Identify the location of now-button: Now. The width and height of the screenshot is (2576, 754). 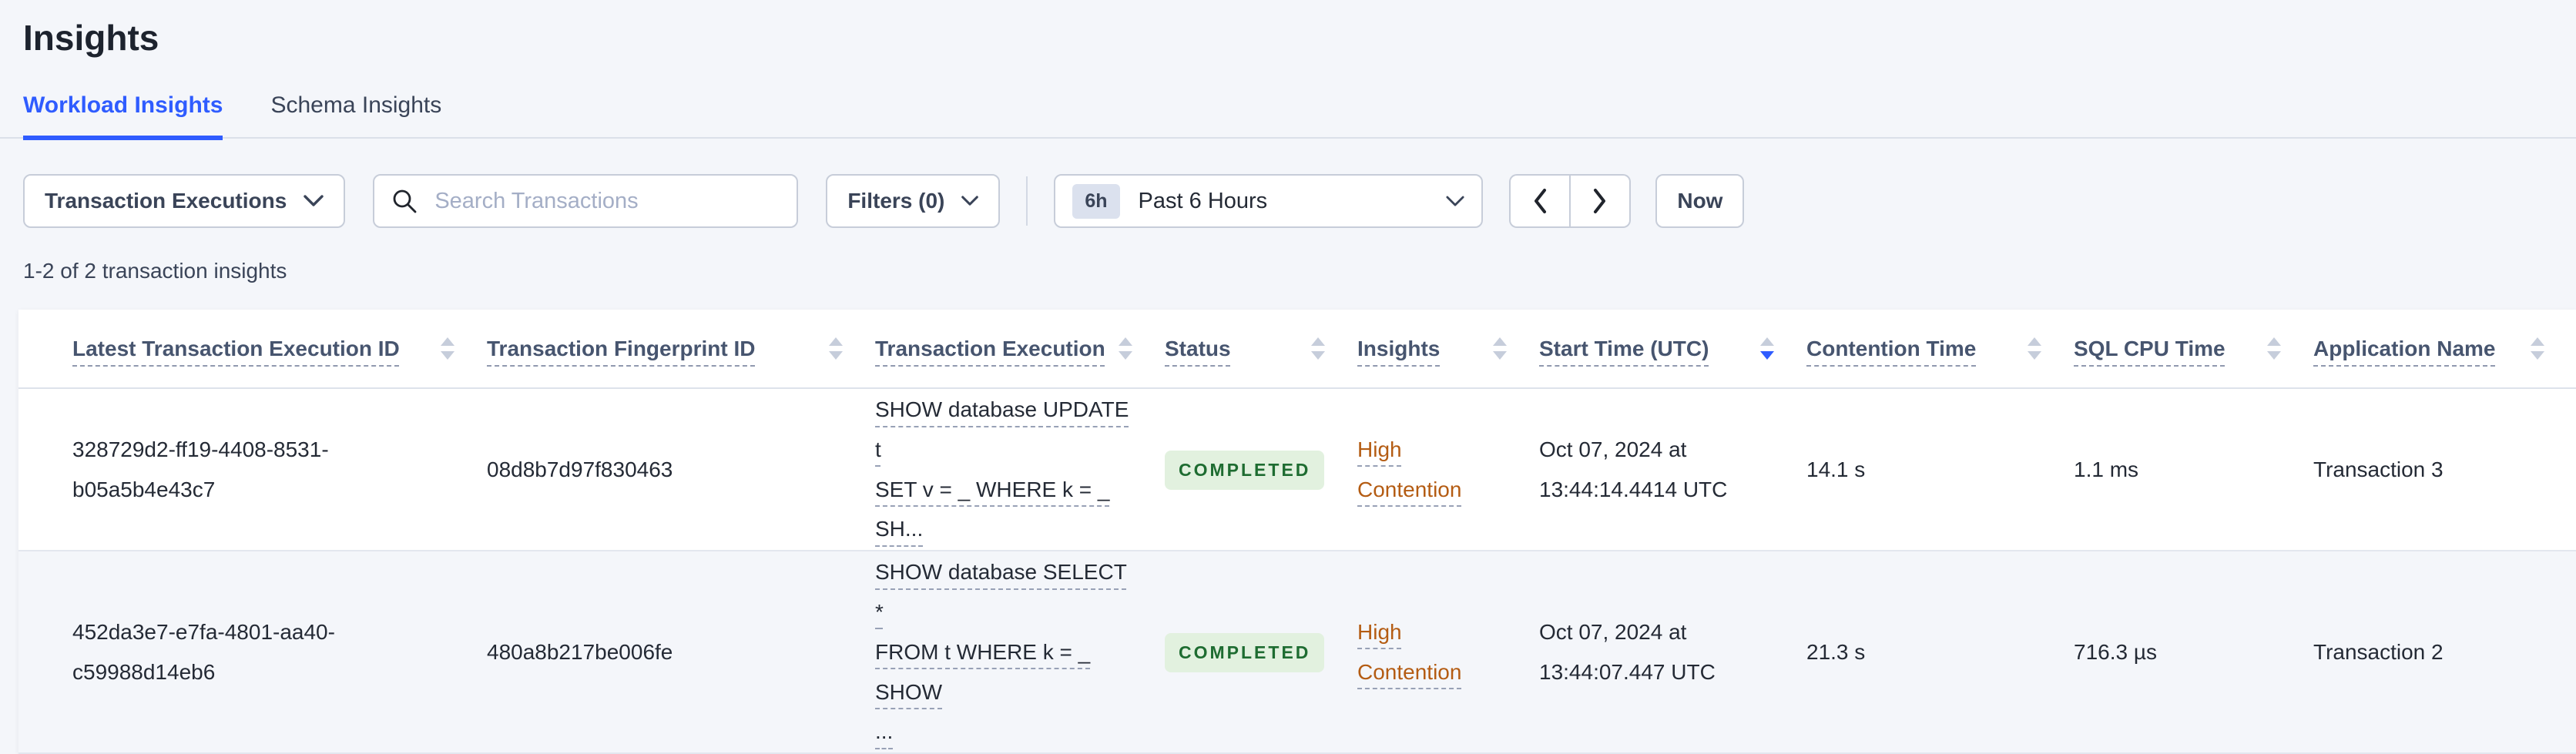
(1700, 201).